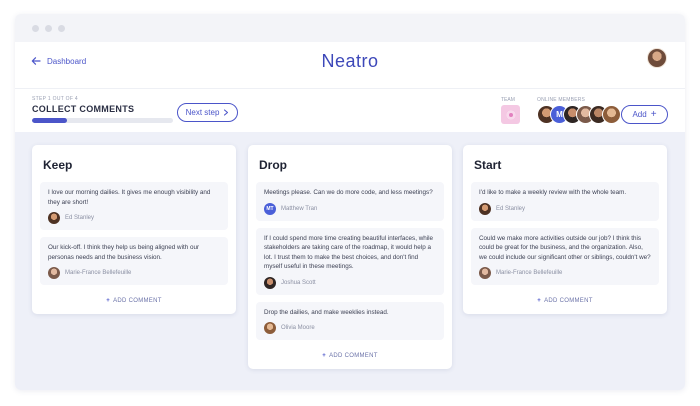 The height and width of the screenshot is (406, 700). What do you see at coordinates (350, 28) in the screenshot?
I see `window-titlebar` at bounding box center [350, 28].